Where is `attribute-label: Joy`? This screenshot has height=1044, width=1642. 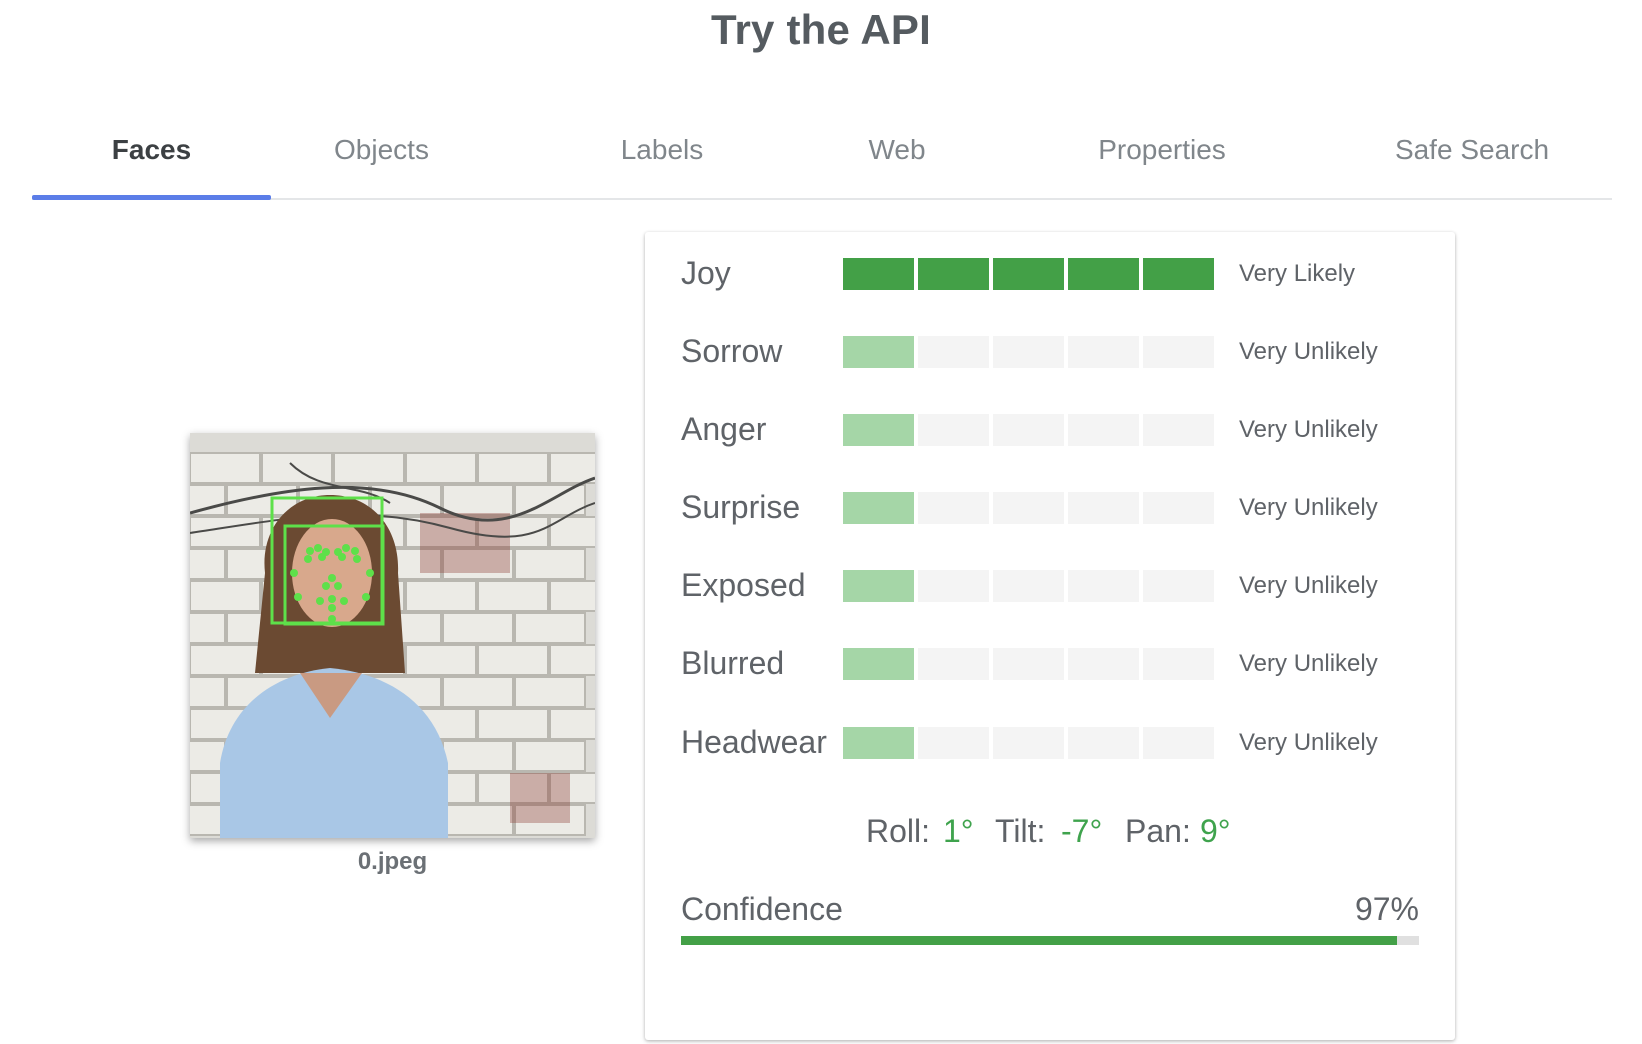
attribute-label: Joy is located at coordinates (706, 273).